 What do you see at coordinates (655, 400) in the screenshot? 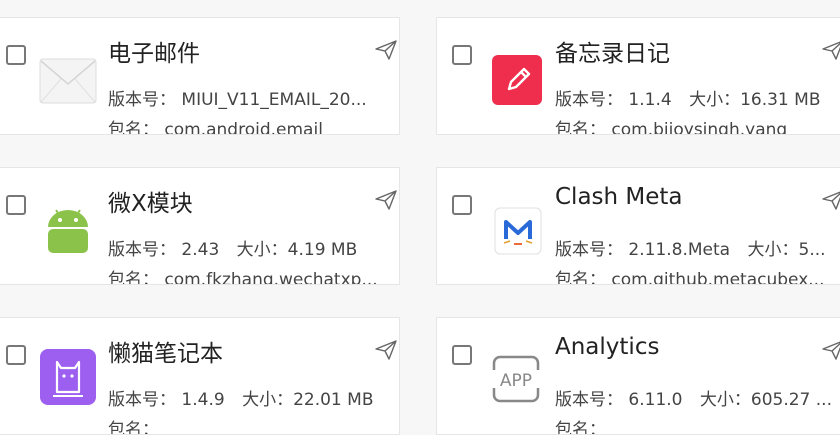
I see `version-value: 6.11.0` at bounding box center [655, 400].